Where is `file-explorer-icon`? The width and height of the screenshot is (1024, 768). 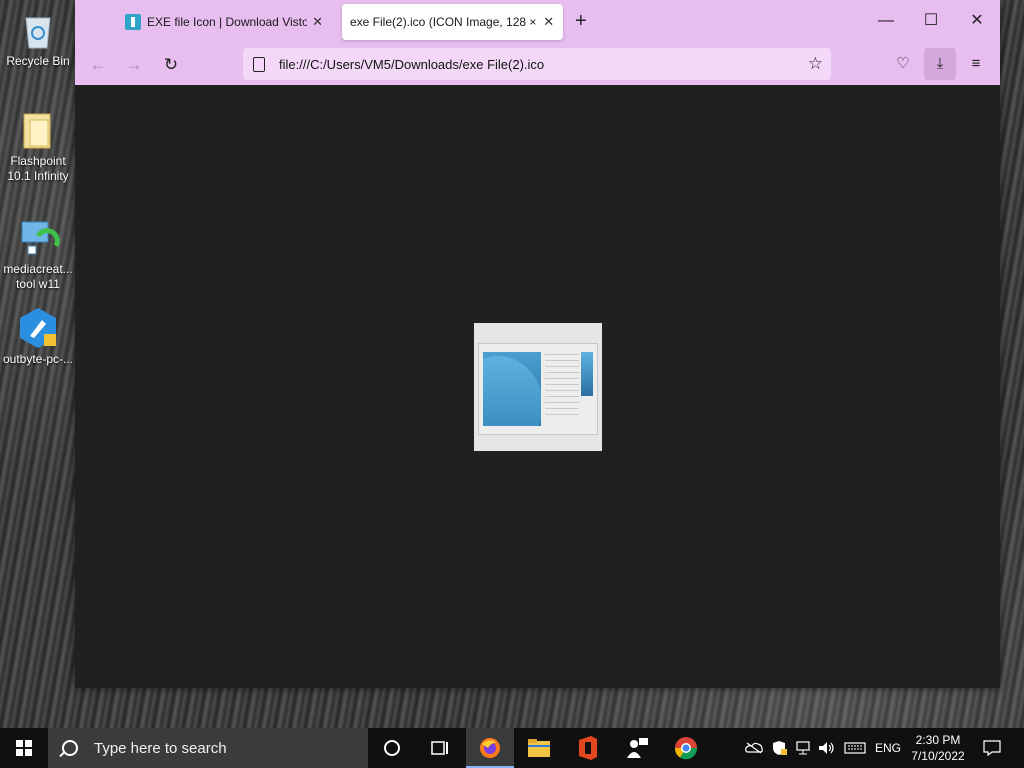 file-explorer-icon is located at coordinates (539, 748).